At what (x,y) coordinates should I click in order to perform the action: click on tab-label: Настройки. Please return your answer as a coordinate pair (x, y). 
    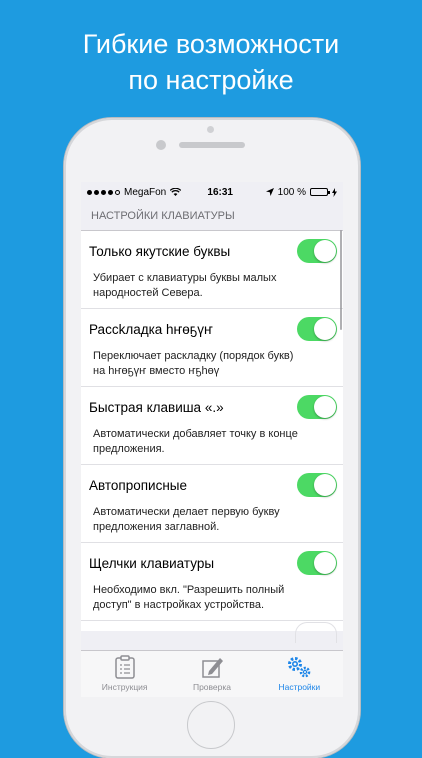
    Looking at the image, I should click on (299, 687).